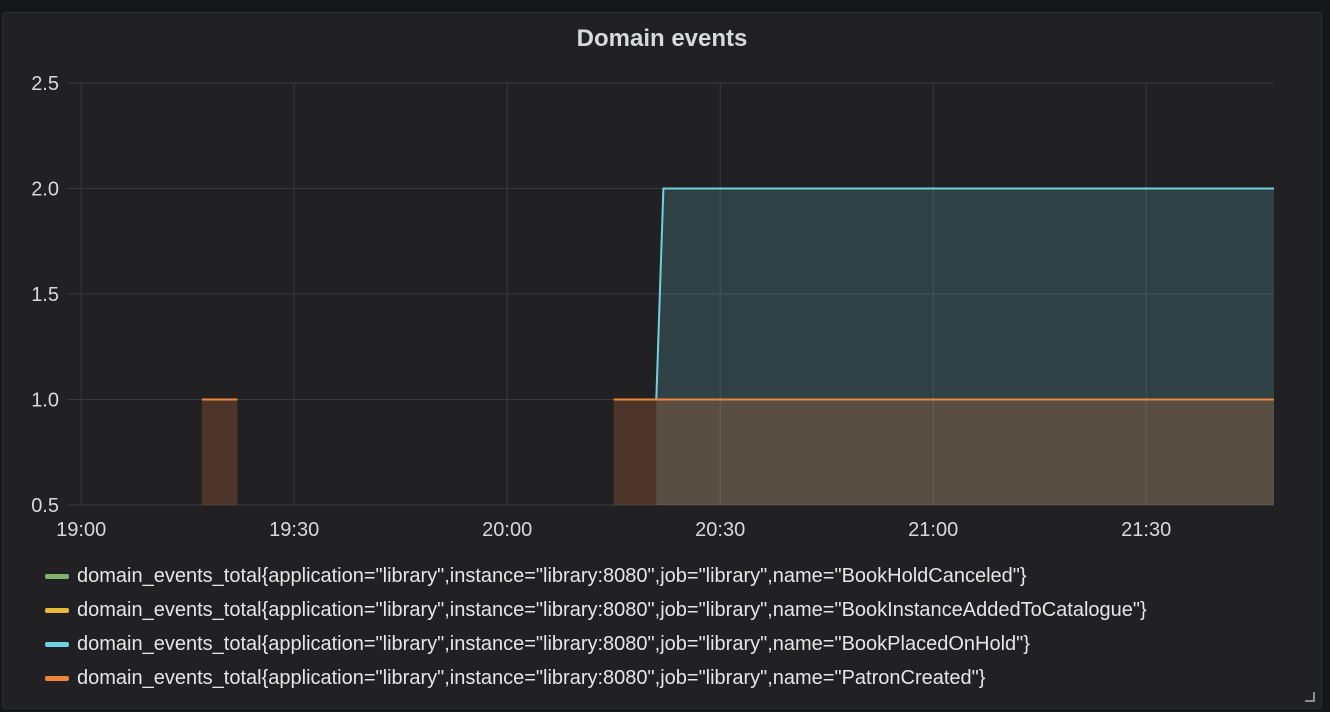 Image resolution: width=1330 pixels, height=712 pixels. What do you see at coordinates (45, 506) in the screenshot?
I see `y-tick-label: 0.5` at bounding box center [45, 506].